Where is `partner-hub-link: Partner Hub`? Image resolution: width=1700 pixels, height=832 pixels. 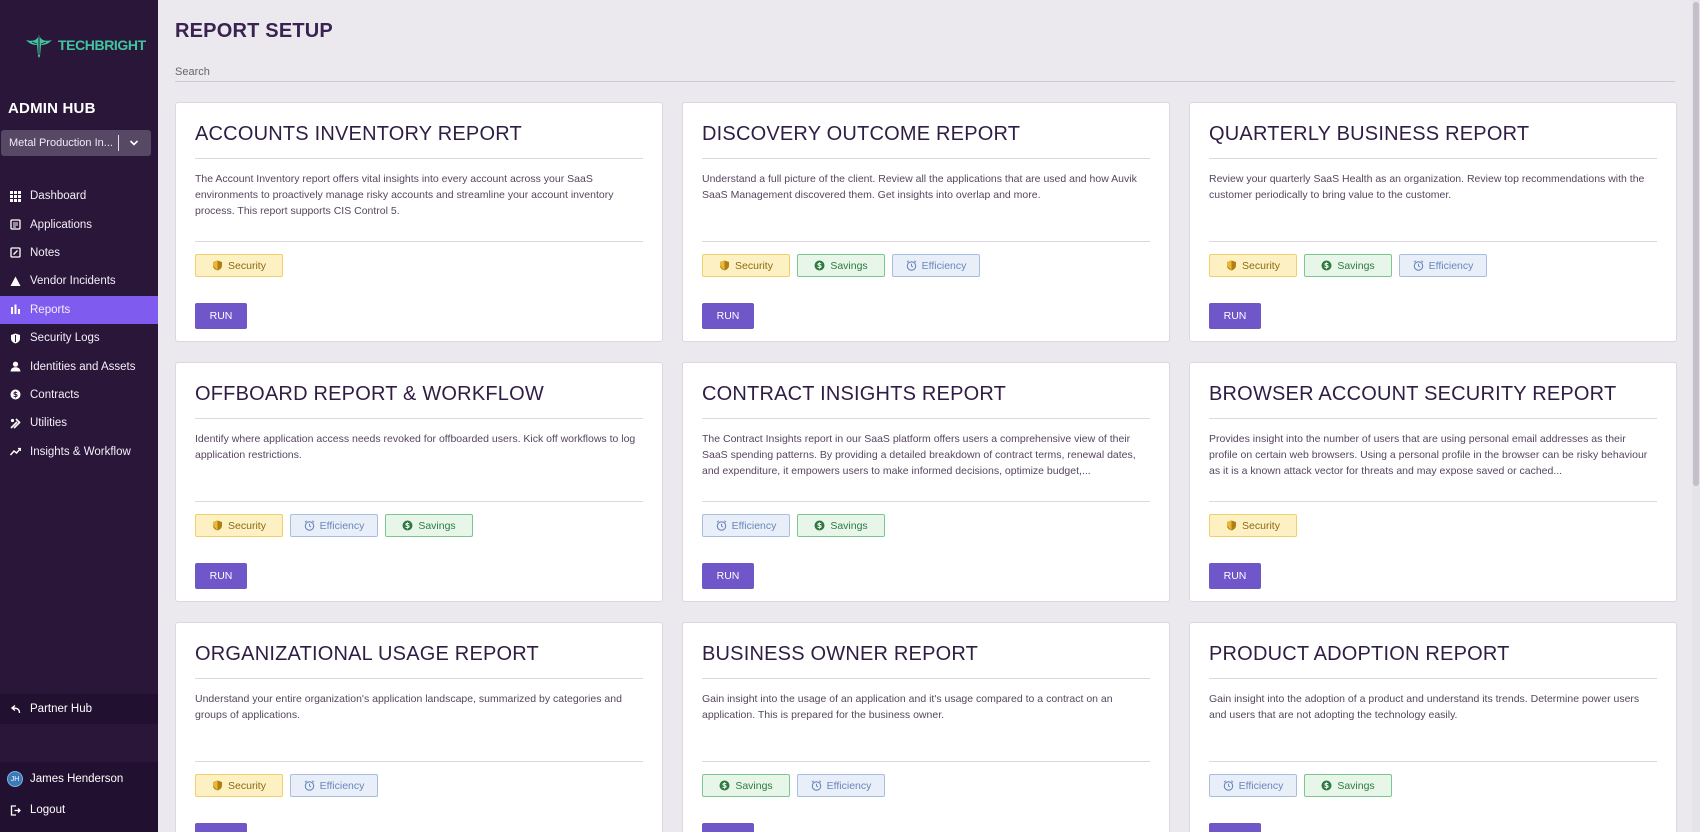
partner-hub-link: Partner Hub is located at coordinates (79, 709).